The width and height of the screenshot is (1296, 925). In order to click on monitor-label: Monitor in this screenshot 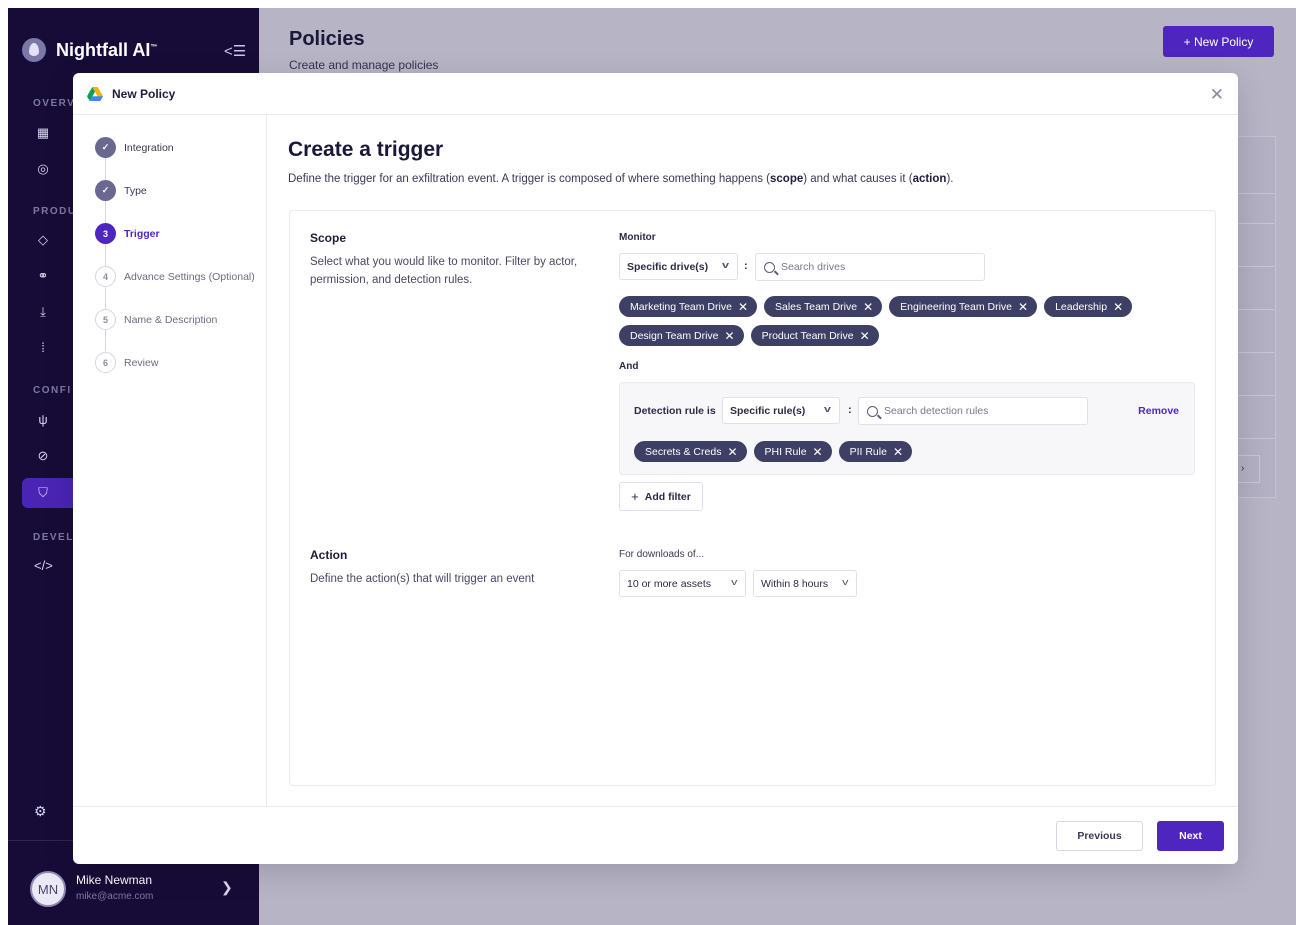, I will do `click(637, 237)`.